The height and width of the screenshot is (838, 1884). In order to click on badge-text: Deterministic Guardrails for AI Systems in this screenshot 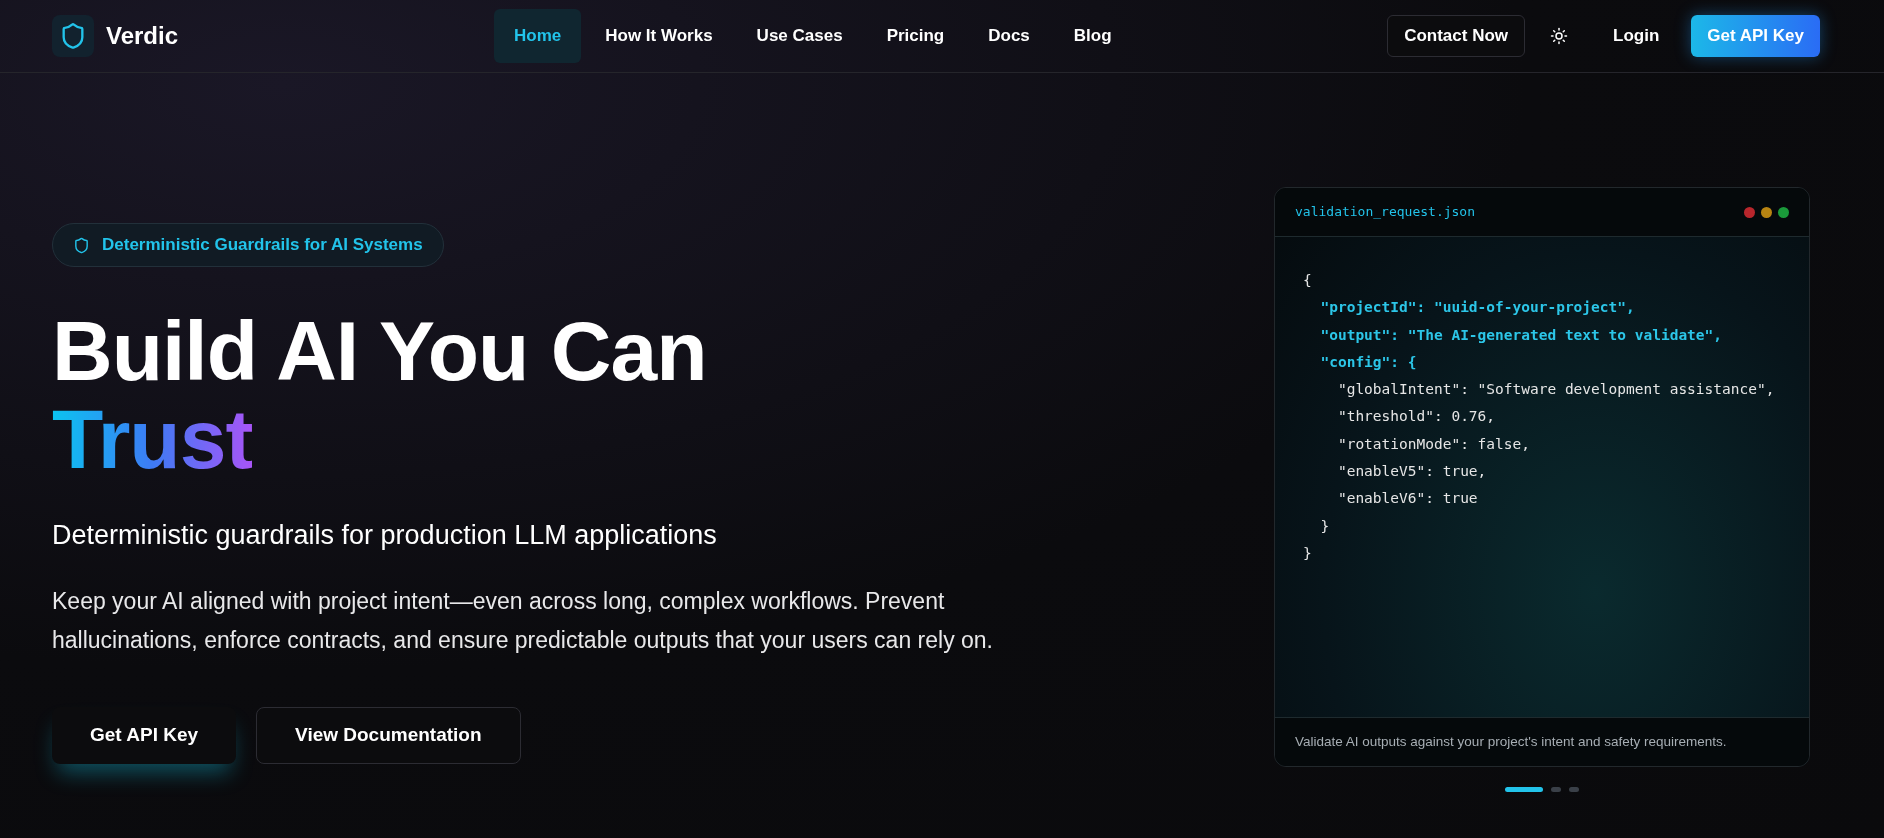, I will do `click(262, 245)`.